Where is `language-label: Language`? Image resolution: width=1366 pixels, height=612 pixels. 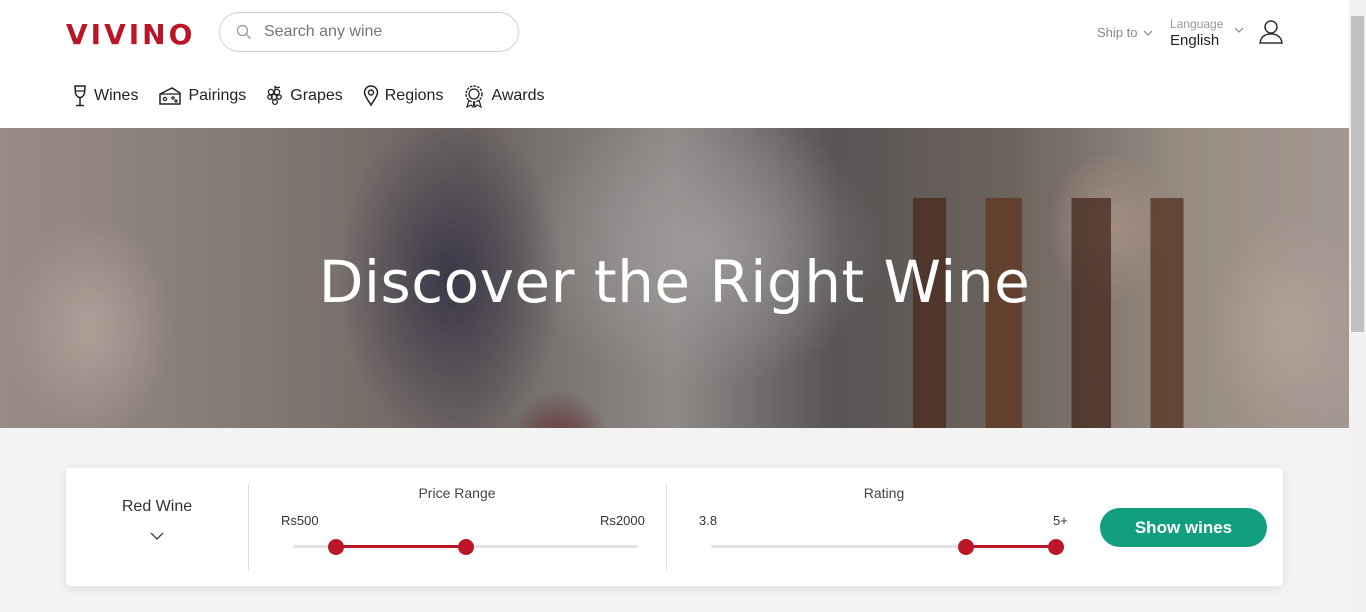
language-label: Language is located at coordinates (1197, 24).